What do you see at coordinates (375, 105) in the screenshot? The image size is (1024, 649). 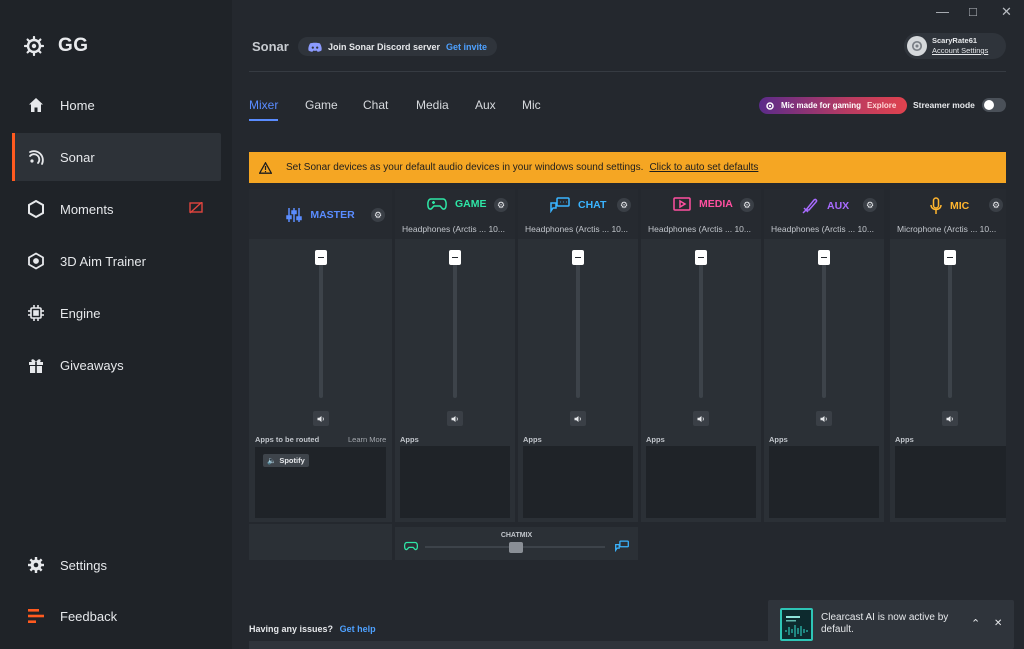 I see `tab-chat: Chat` at bounding box center [375, 105].